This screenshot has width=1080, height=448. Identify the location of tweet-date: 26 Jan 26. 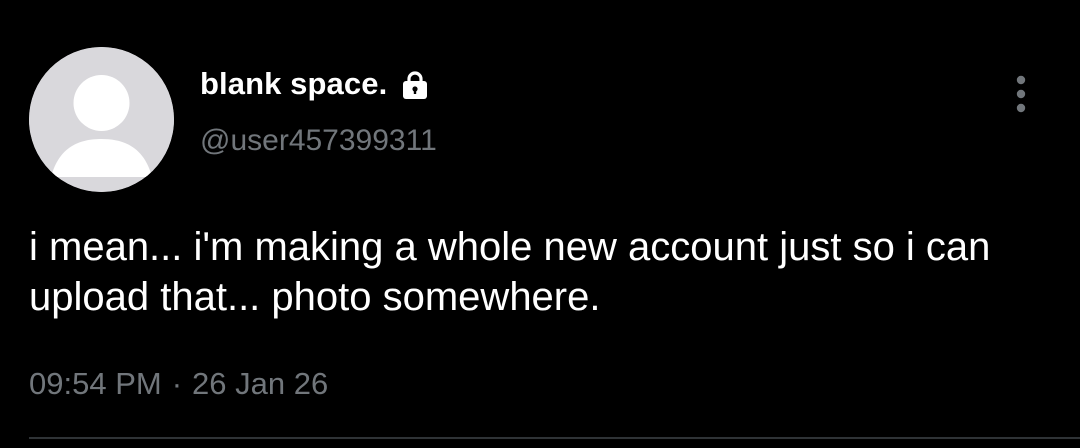
(260, 383).